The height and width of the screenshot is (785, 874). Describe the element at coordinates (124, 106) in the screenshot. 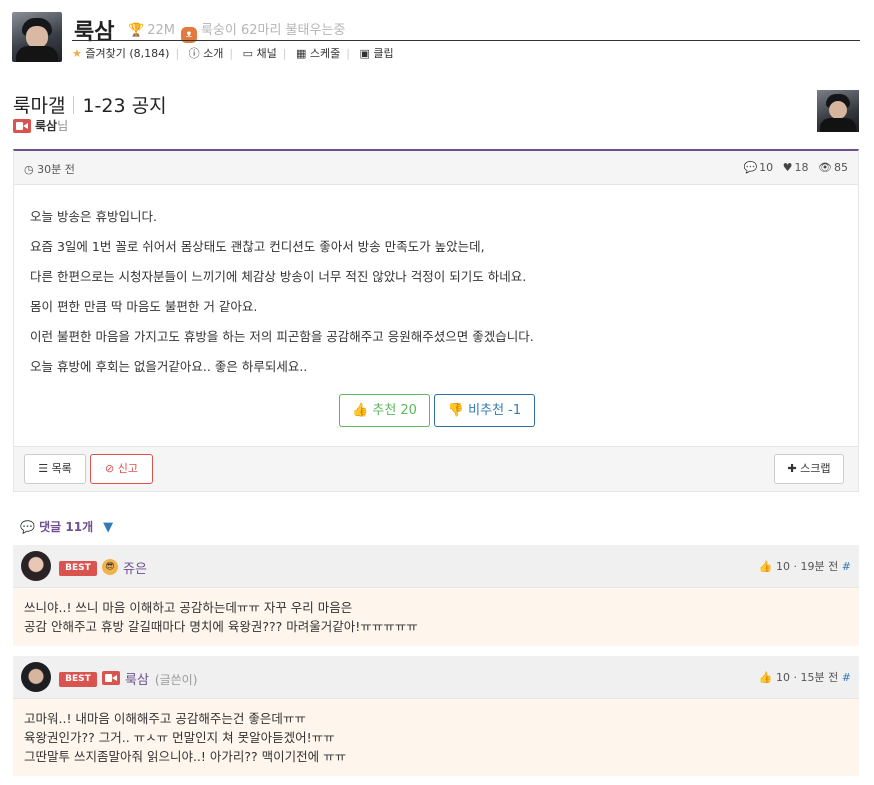

I see `post-title-text: 1-23 공지` at that location.